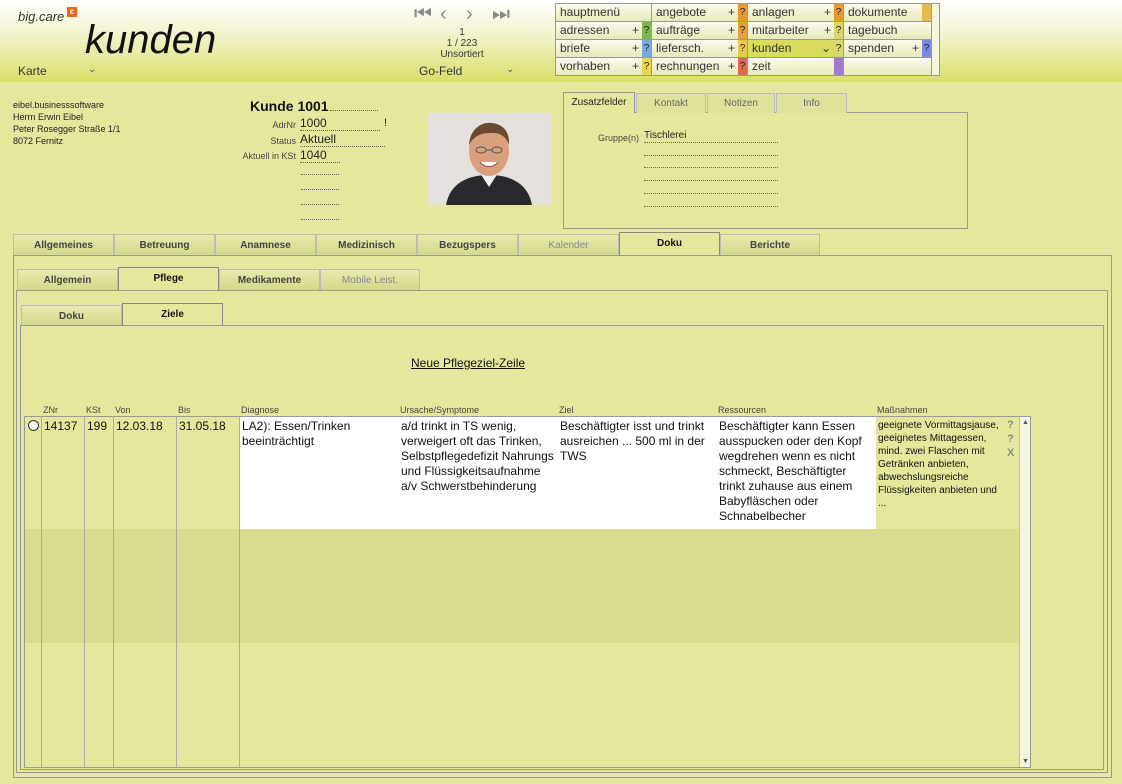 The image size is (1122, 784). What do you see at coordinates (700, 67) in the screenshot?
I see `menu-item-rechnungen: rechnungen +?` at bounding box center [700, 67].